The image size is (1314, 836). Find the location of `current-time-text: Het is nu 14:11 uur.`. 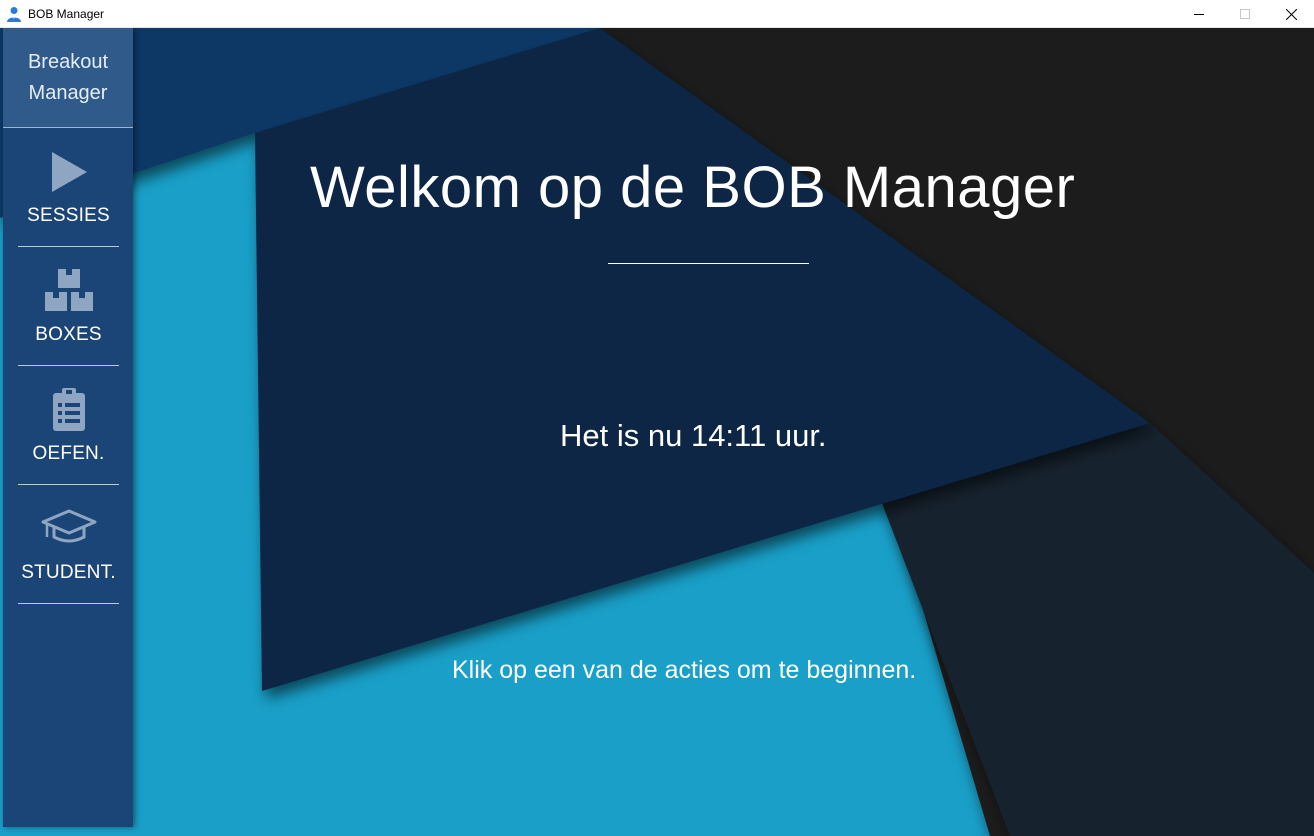

current-time-text: Het is nu 14:11 uur. is located at coordinates (693, 435).